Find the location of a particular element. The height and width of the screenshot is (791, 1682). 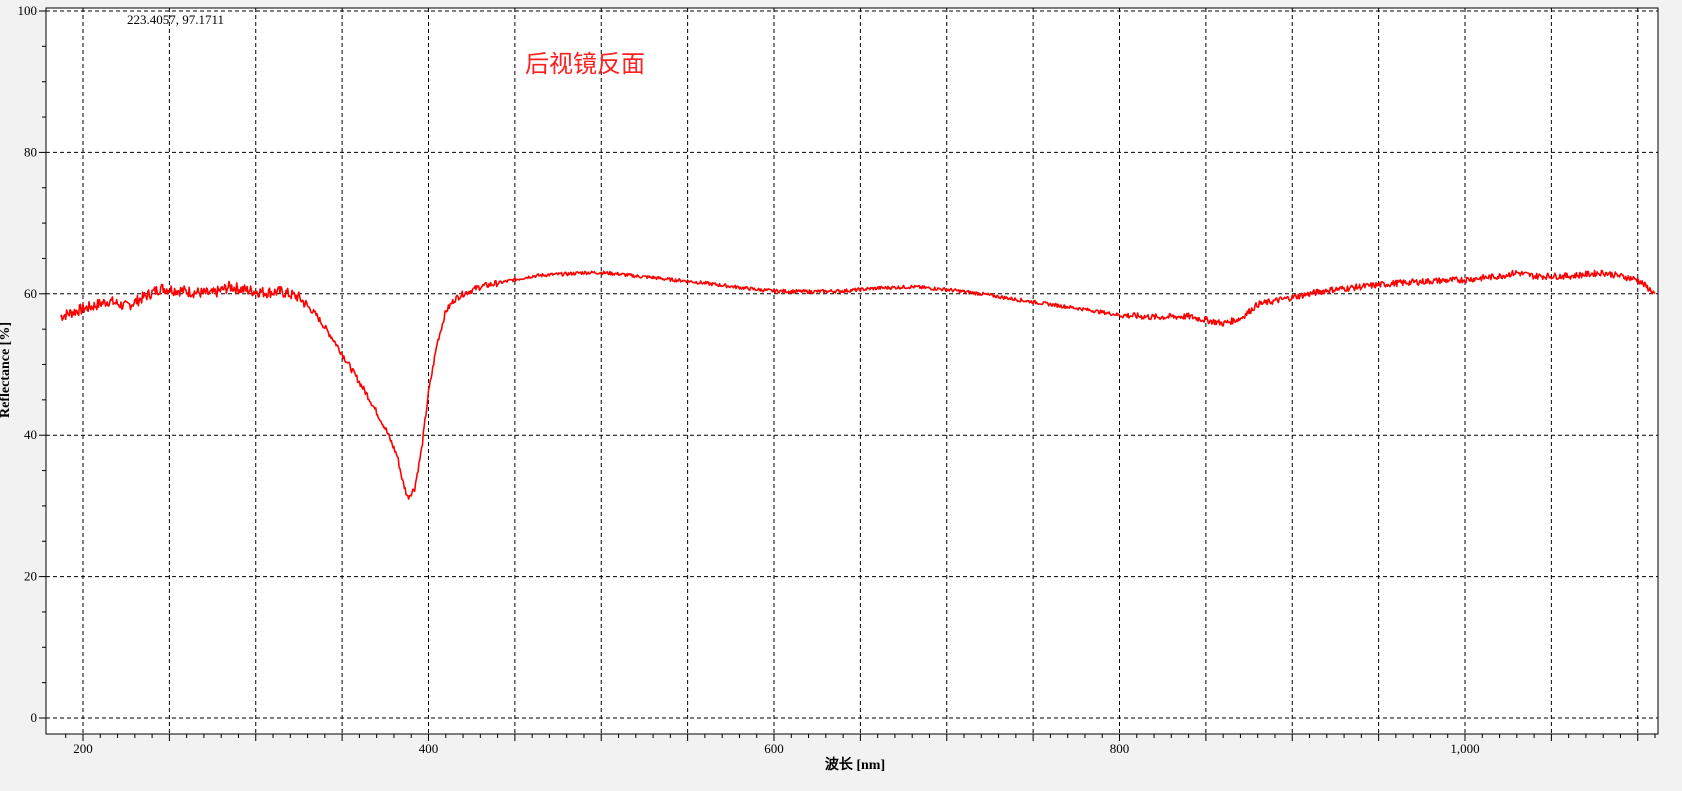

x-tick-labels: 200 400 600 800 1,000 is located at coordinates (776, 748).